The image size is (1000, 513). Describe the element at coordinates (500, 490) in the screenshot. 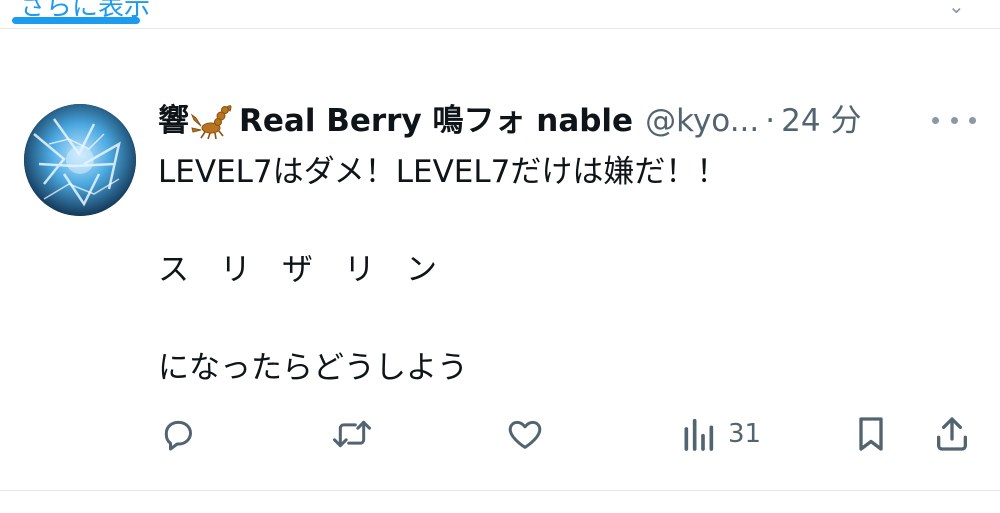

I see `tweet-divider` at that location.